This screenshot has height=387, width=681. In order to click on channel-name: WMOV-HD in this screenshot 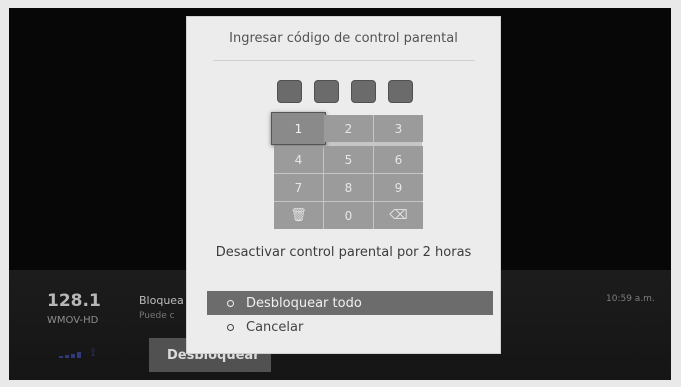, I will do `click(73, 320)`.